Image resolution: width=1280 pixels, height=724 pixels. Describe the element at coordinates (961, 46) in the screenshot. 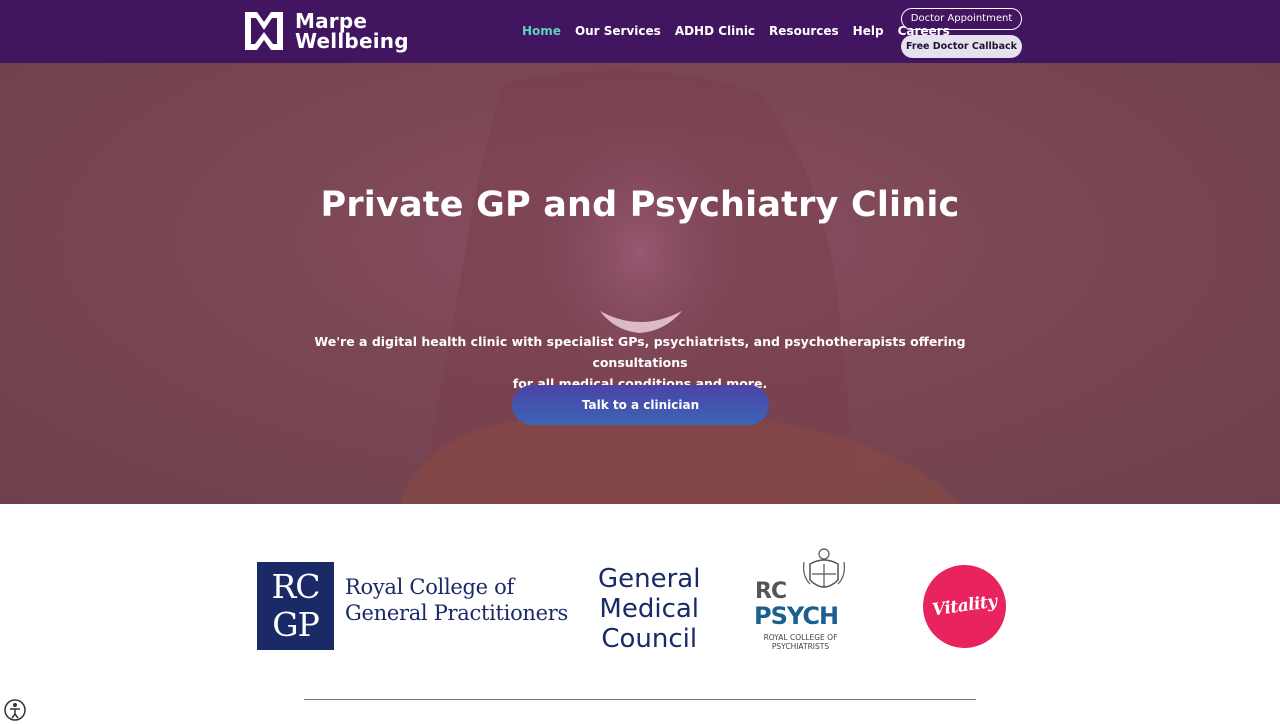

I see `free-doctor-callback-button: Free Doctor Callback` at that location.